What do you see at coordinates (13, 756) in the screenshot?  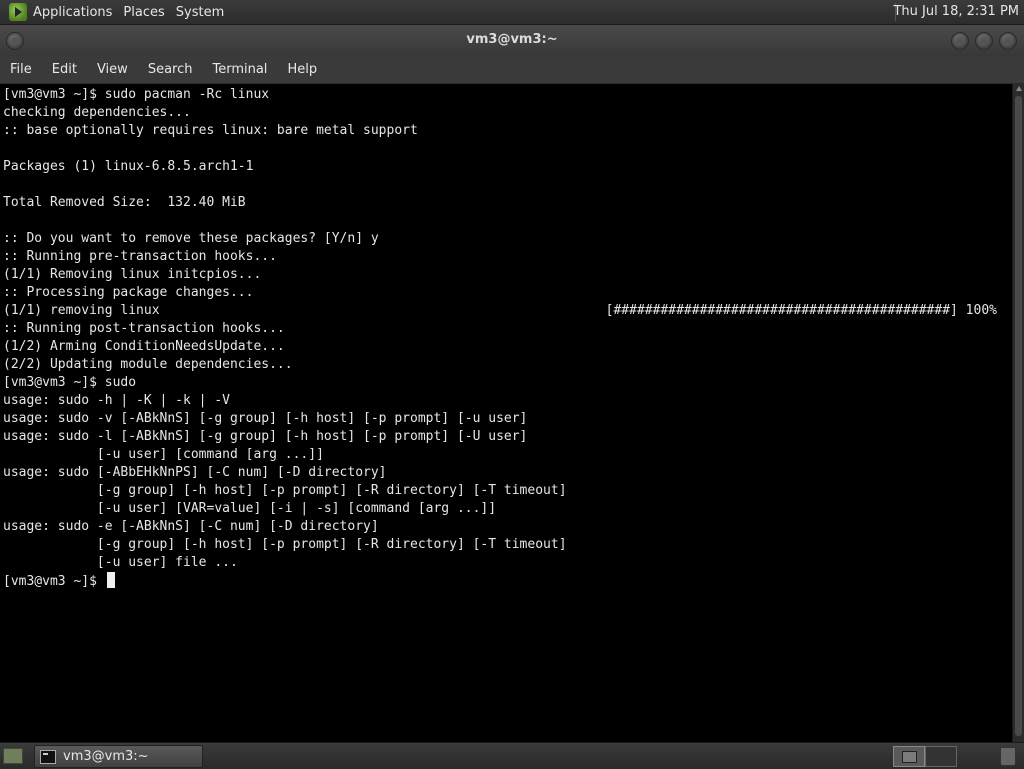 I see `show-desktop-icon` at bounding box center [13, 756].